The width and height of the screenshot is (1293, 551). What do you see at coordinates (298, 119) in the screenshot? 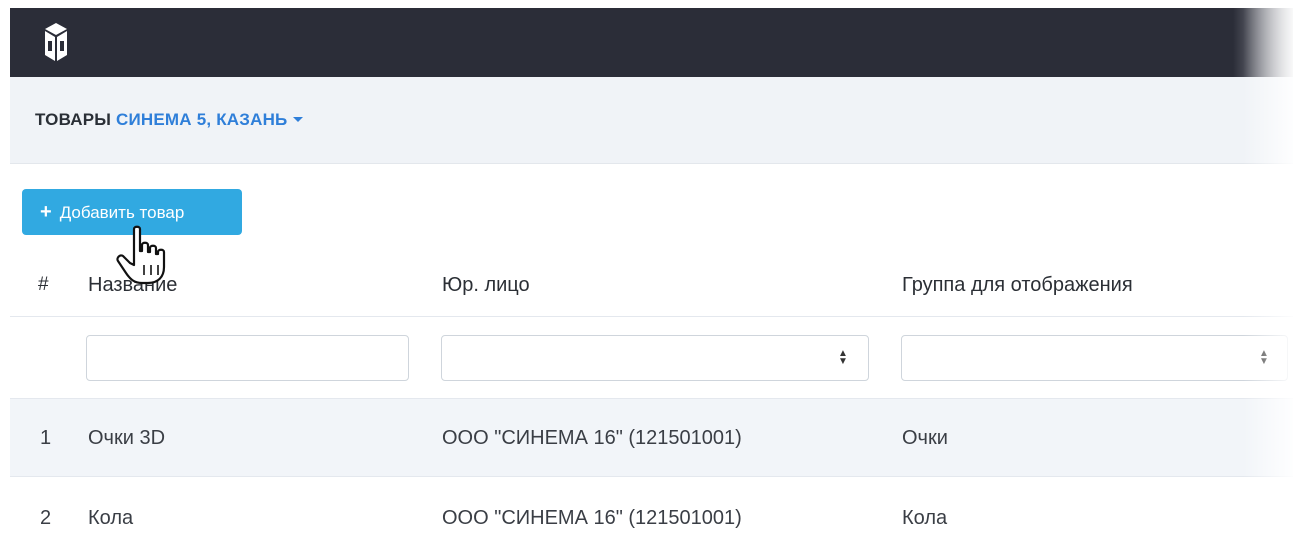
I see `caret-down-icon` at bounding box center [298, 119].